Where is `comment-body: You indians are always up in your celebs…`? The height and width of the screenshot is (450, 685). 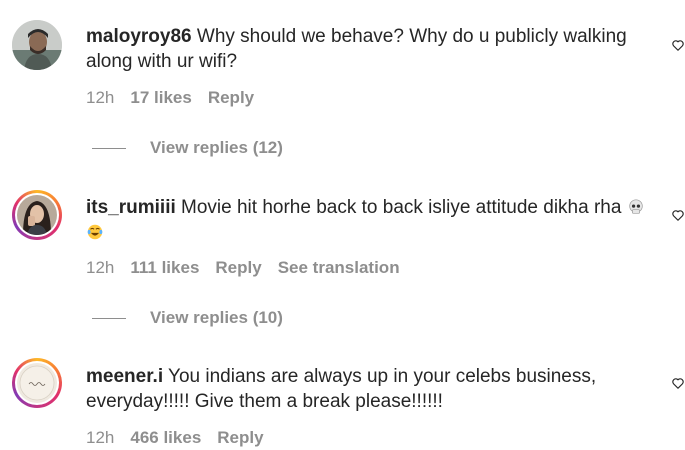 comment-body: You indians are always up in your celebs… is located at coordinates (341, 389).